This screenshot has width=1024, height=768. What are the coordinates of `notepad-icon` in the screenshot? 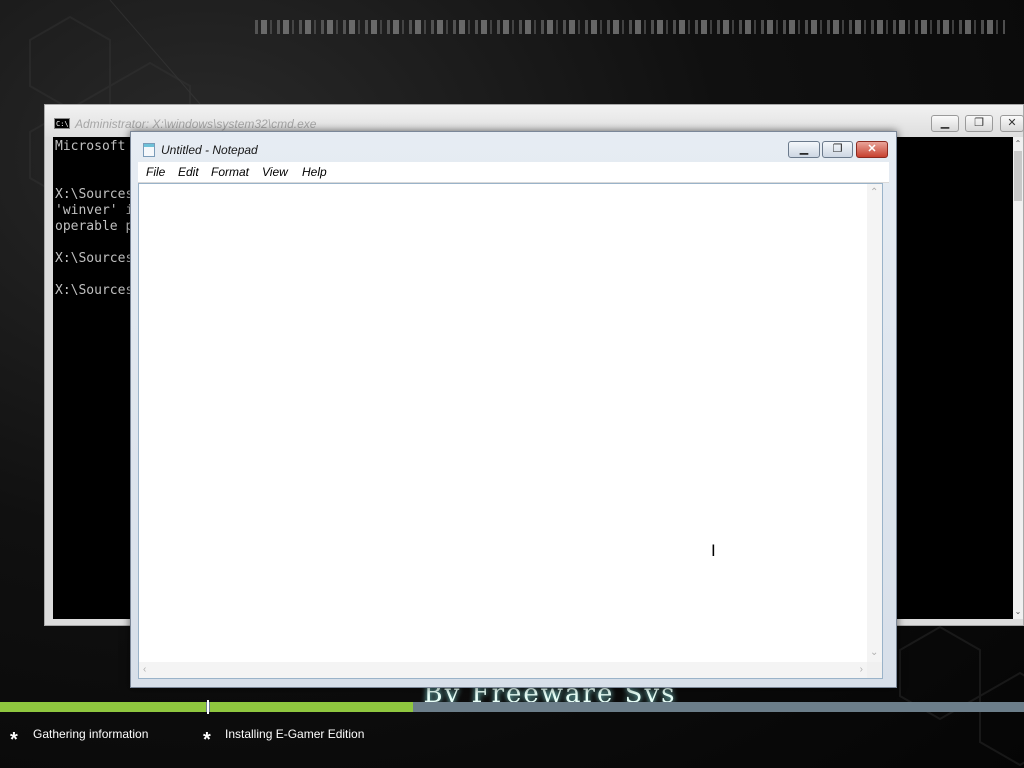 It's located at (149, 150).